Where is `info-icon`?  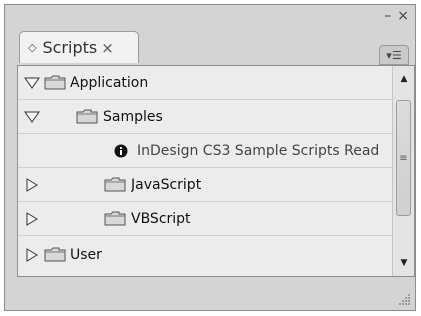 info-icon is located at coordinates (121, 151).